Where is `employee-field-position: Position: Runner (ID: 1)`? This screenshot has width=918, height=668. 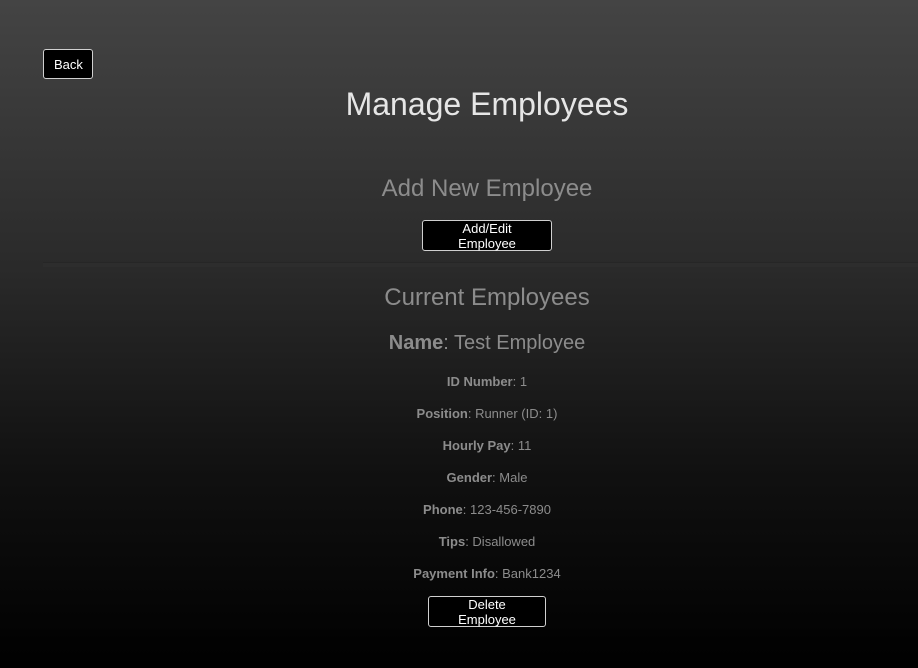
employee-field-position: Position: Runner (ID: 1) is located at coordinates (487, 413).